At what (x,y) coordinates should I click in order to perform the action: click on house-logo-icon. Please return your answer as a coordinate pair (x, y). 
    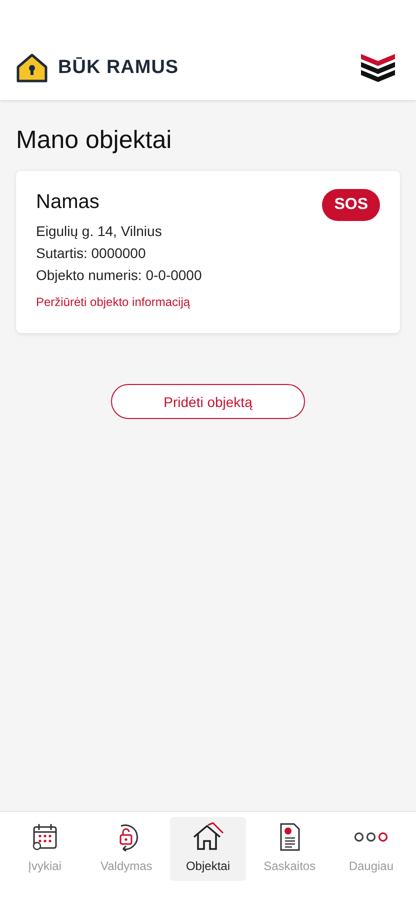
    Looking at the image, I should click on (32, 68).